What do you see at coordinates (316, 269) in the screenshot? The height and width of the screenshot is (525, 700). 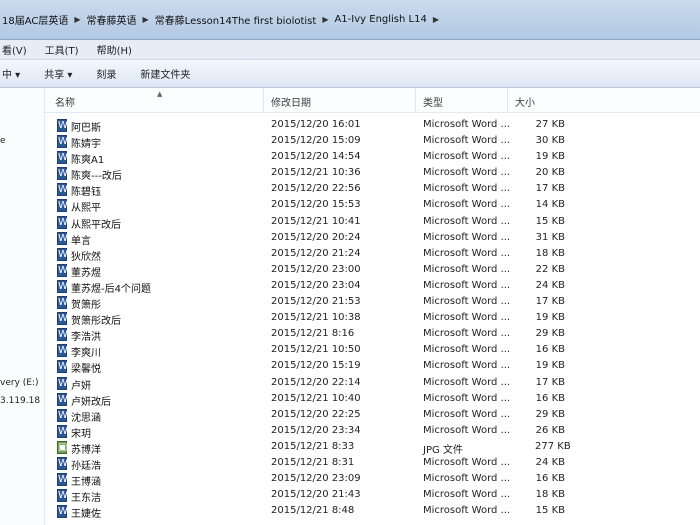 I see `file-date: 2015/12/20 23:00` at bounding box center [316, 269].